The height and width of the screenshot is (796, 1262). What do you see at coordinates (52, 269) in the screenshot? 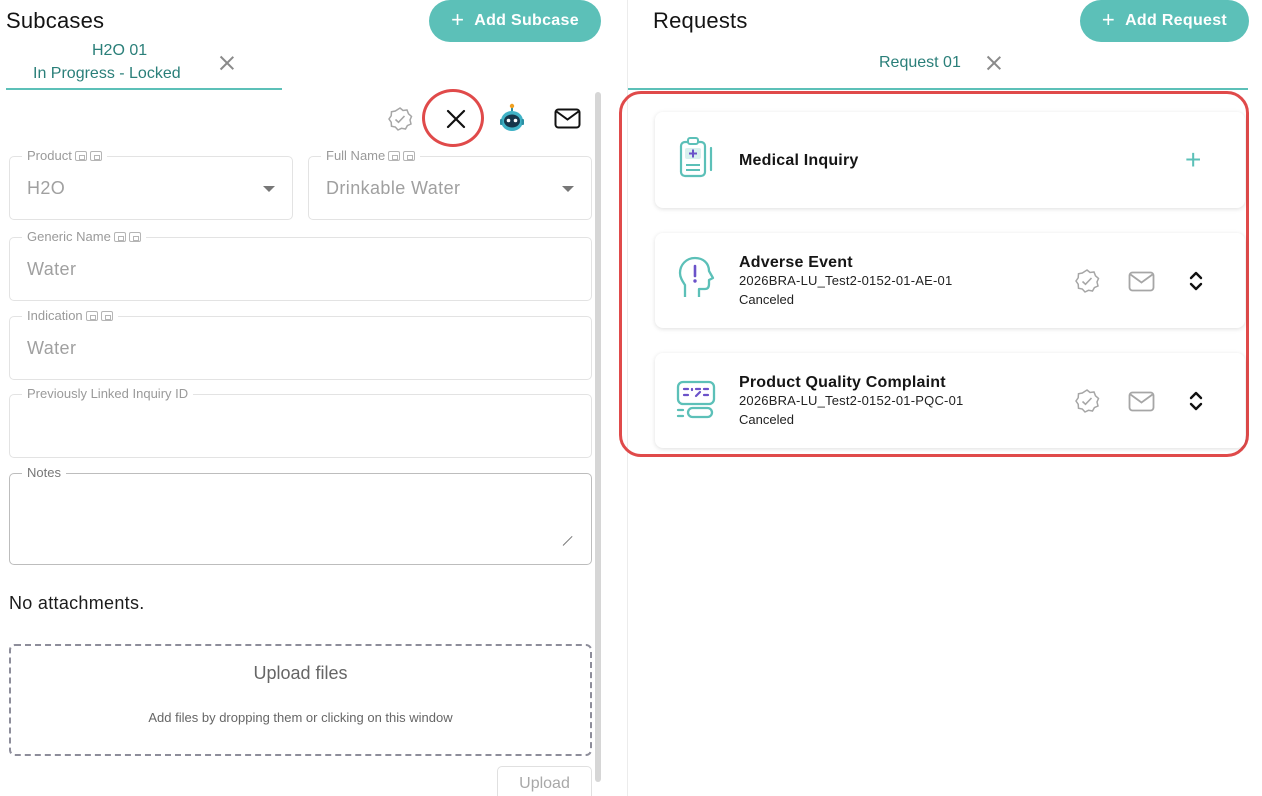
I see `generic-name-value: Water` at bounding box center [52, 269].